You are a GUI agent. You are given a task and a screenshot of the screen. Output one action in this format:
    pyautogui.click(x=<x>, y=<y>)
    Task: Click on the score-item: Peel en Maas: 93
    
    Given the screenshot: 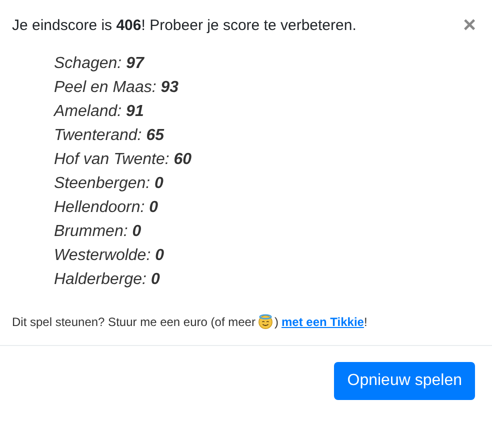 What is the action you would take?
    pyautogui.click(x=116, y=88)
    